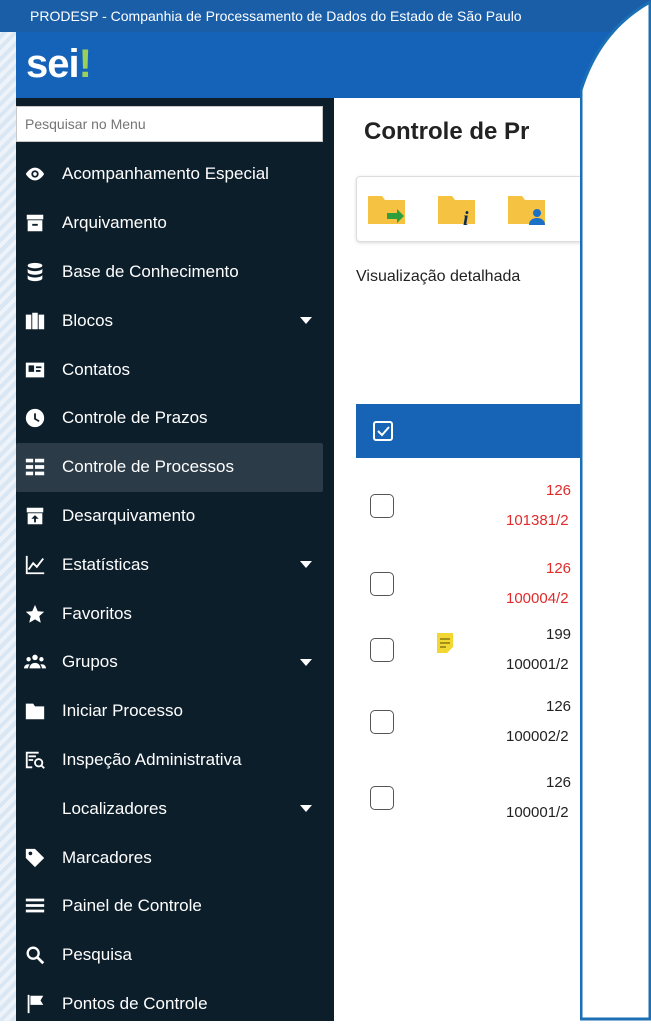 Image resolution: width=651 pixels, height=1028 pixels. What do you see at coordinates (175, 955) in the screenshot?
I see `sidebar-item-pesquisa: Pesquisa` at bounding box center [175, 955].